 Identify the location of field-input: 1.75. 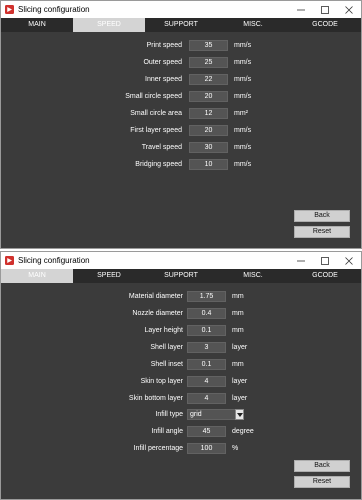
(206, 296).